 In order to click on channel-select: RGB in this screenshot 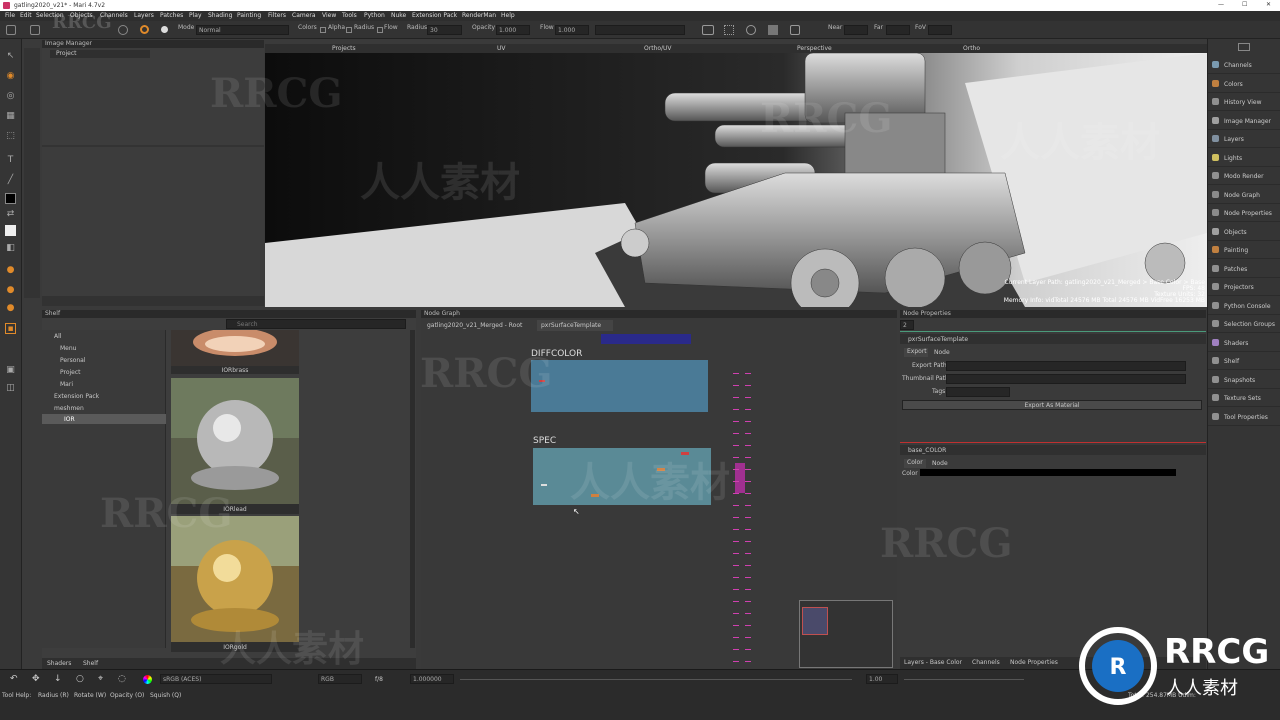, I will do `click(340, 679)`.